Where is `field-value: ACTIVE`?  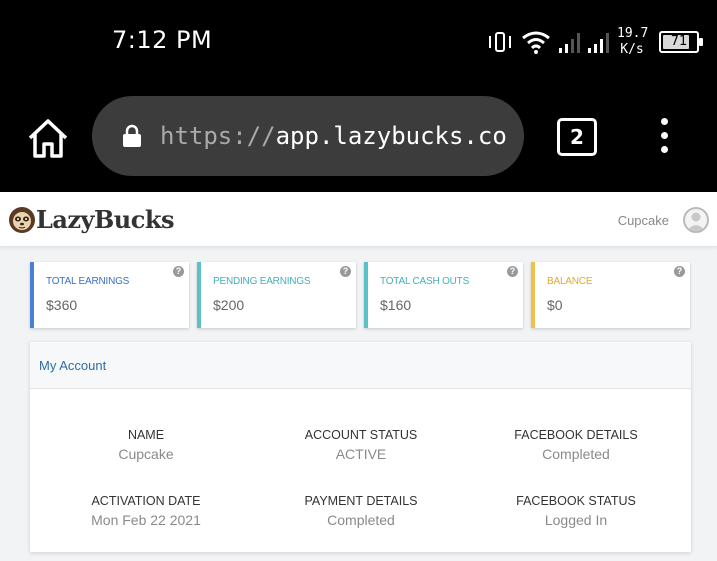 field-value: ACTIVE is located at coordinates (361, 454).